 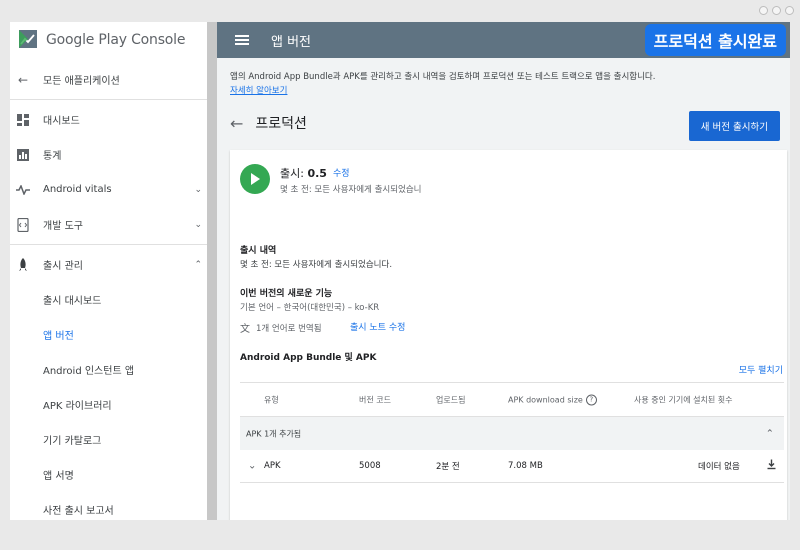 What do you see at coordinates (552, 399) in the screenshot?
I see `col-download-size: APK download size?` at bounding box center [552, 399].